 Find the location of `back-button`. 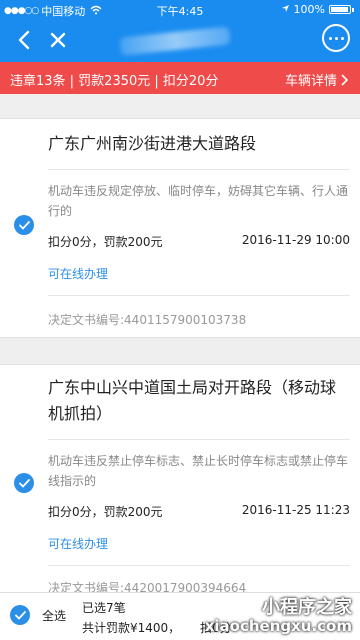

back-button is located at coordinates (24, 40).